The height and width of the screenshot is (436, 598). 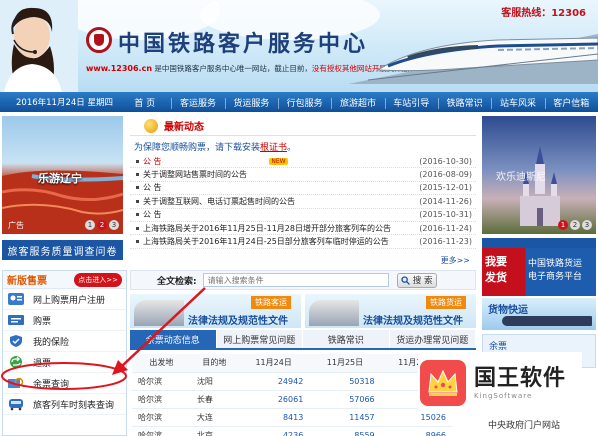 What do you see at coordinates (64, 404) in the screenshot?
I see `menu-item-timetable: 旅客列车时刻表查询` at bounding box center [64, 404].